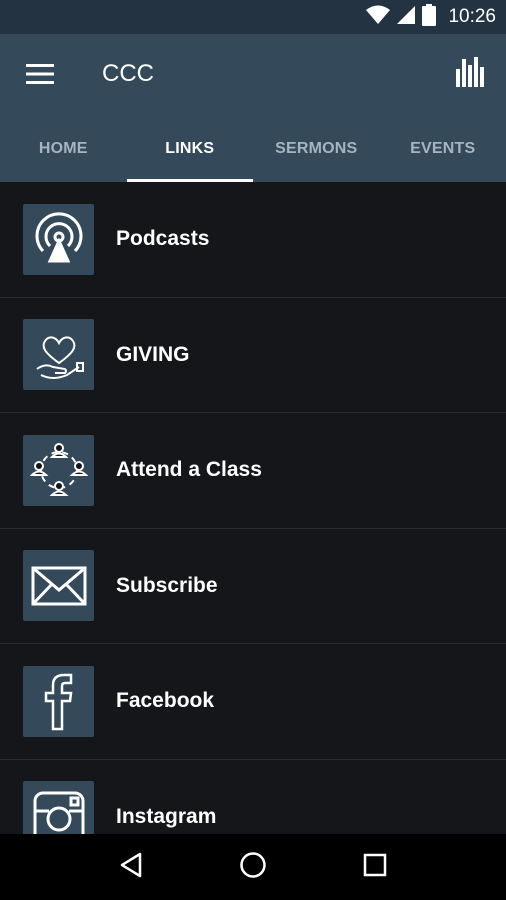 This screenshot has width=506, height=900. I want to click on list-item-label: Subscribe, so click(167, 585).